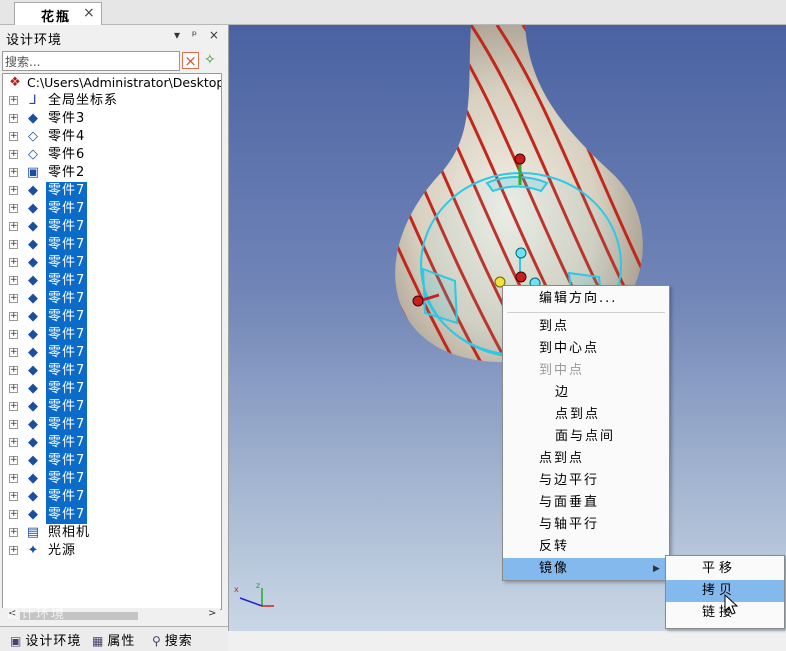 This screenshot has height=651, width=786. I want to click on context-menu-item: 边, so click(586, 393).